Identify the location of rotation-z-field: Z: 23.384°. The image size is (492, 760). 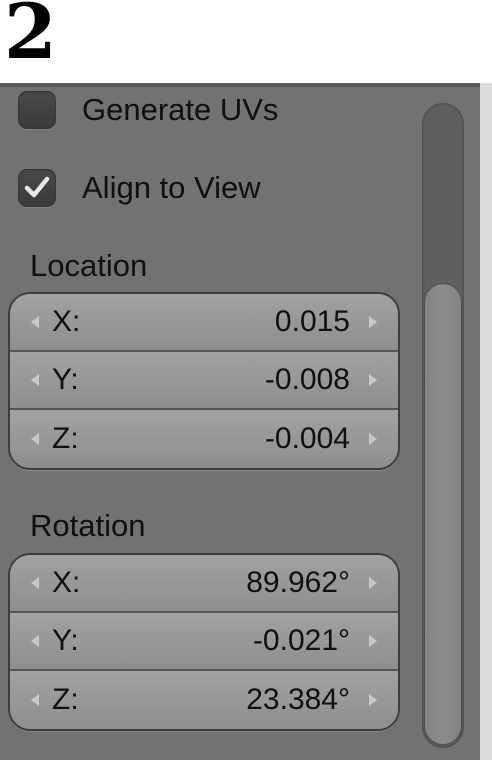
(204, 700).